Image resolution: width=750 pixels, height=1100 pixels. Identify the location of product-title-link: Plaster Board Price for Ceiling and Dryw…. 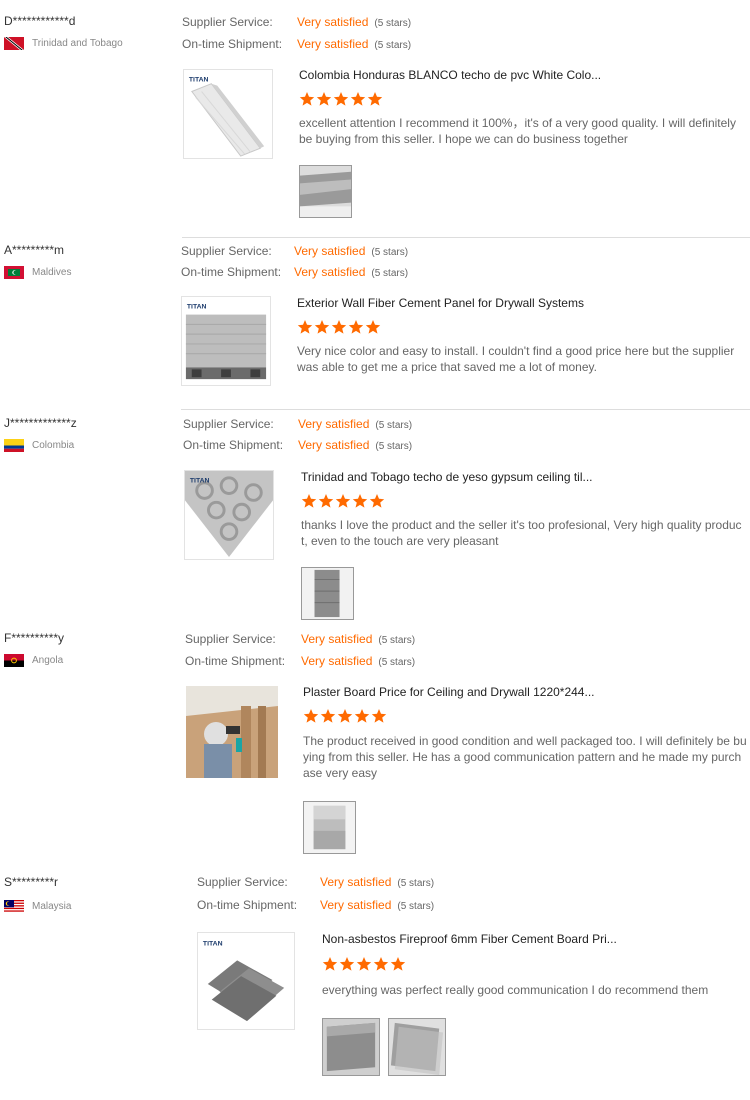
(458, 692).